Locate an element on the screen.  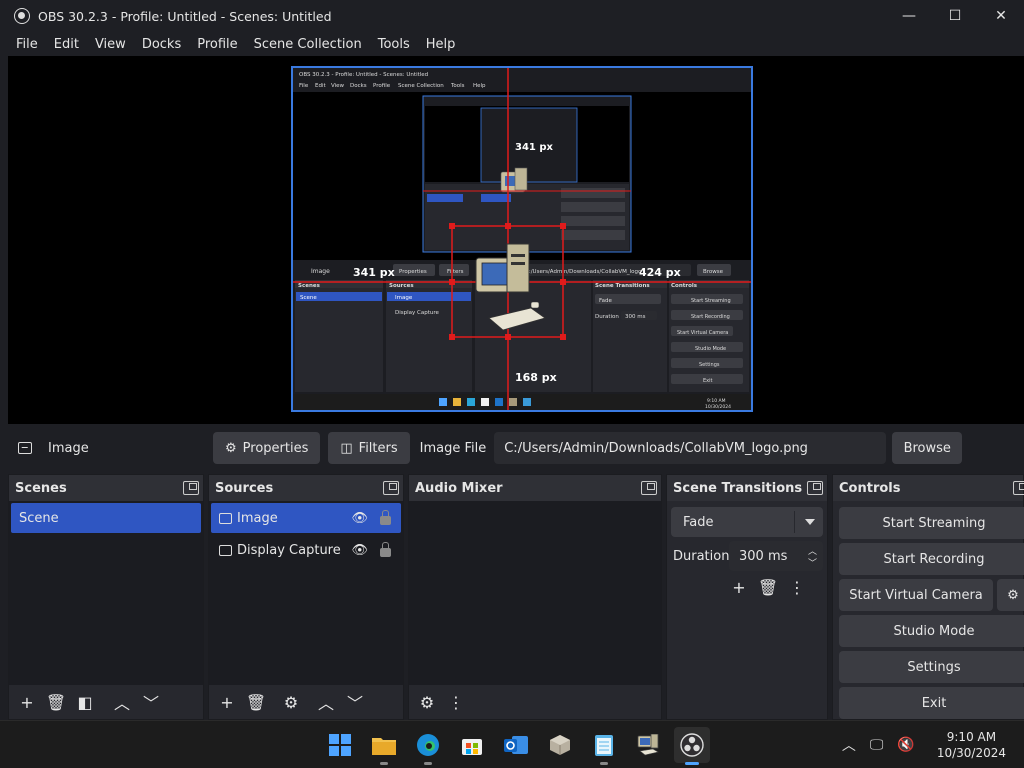
volume-muted-icon: 🔇 is located at coordinates (905, 745).